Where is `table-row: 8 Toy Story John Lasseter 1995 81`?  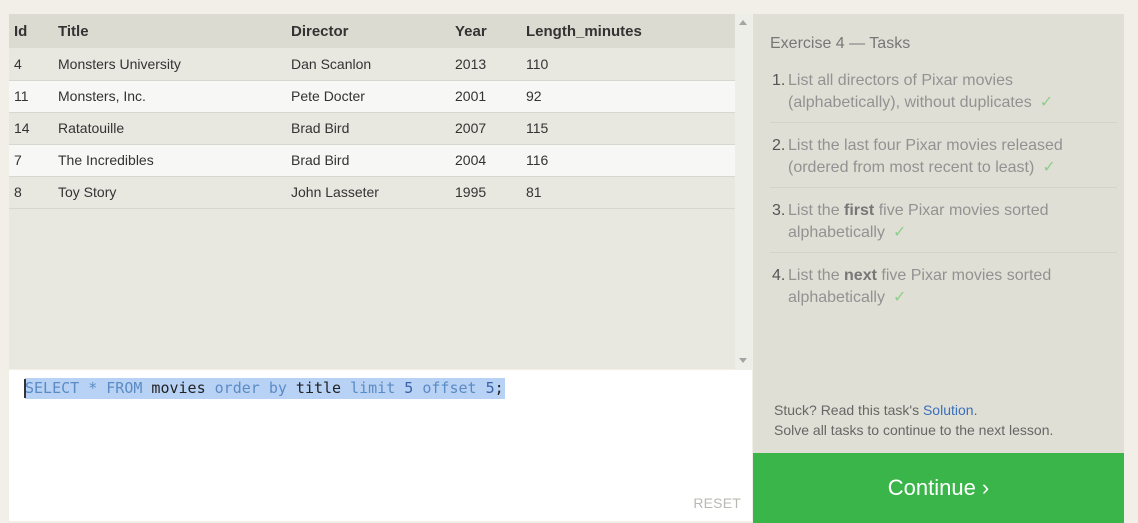
table-row: 8 Toy Story John Lasseter 1995 81 is located at coordinates (372, 192).